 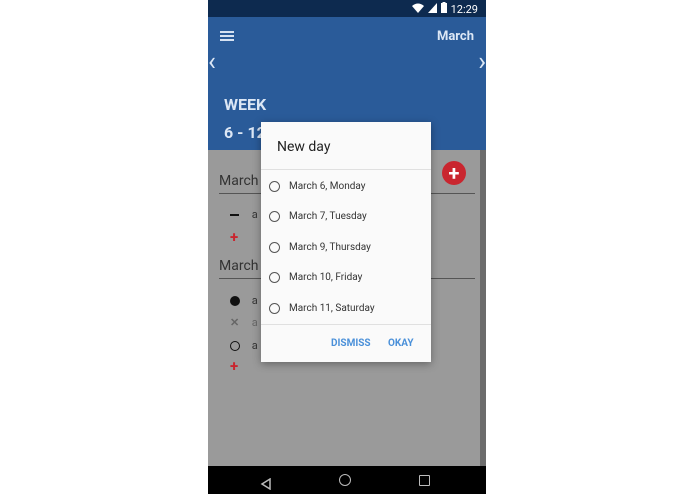 What do you see at coordinates (349, 247) in the screenshot?
I see `option-march-9: March 9, Thursday` at bounding box center [349, 247].